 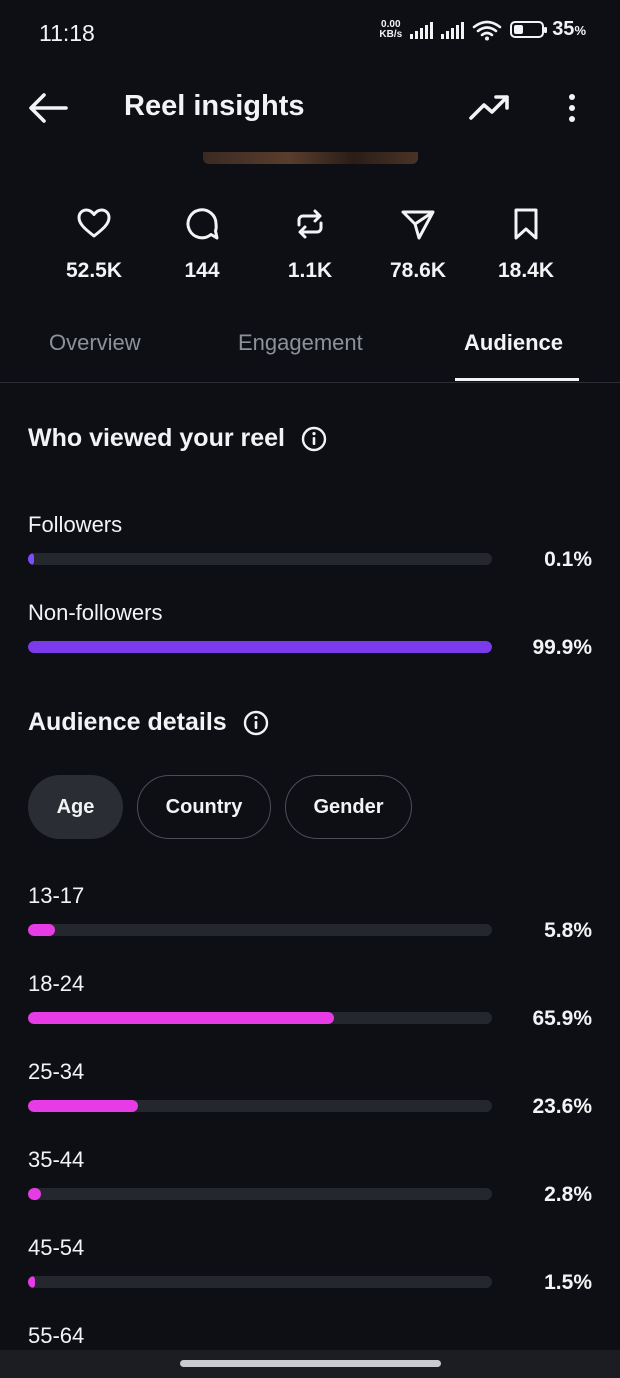 I want to click on age-row-percent: 65.9%, so click(x=562, y=1018).